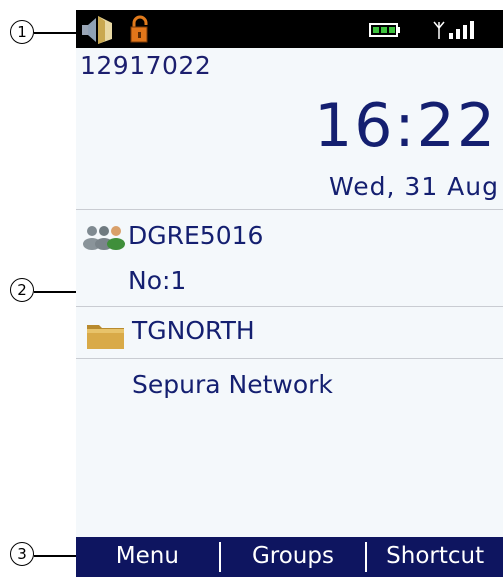 Image resolution: width=503 pixels, height=577 pixels. I want to click on callout-3: 3, so click(22, 554).